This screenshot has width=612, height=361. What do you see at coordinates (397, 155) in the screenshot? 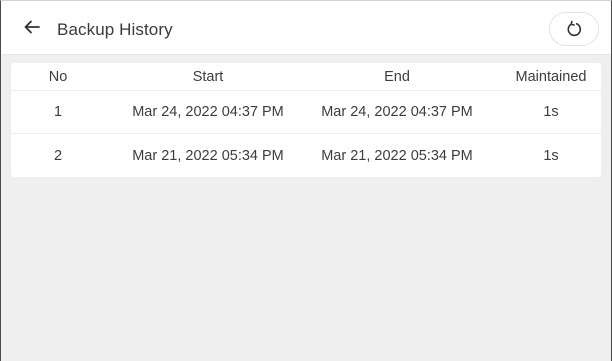
I see `cell-end: Mar 21, 2022 05:34 PM` at bounding box center [397, 155].